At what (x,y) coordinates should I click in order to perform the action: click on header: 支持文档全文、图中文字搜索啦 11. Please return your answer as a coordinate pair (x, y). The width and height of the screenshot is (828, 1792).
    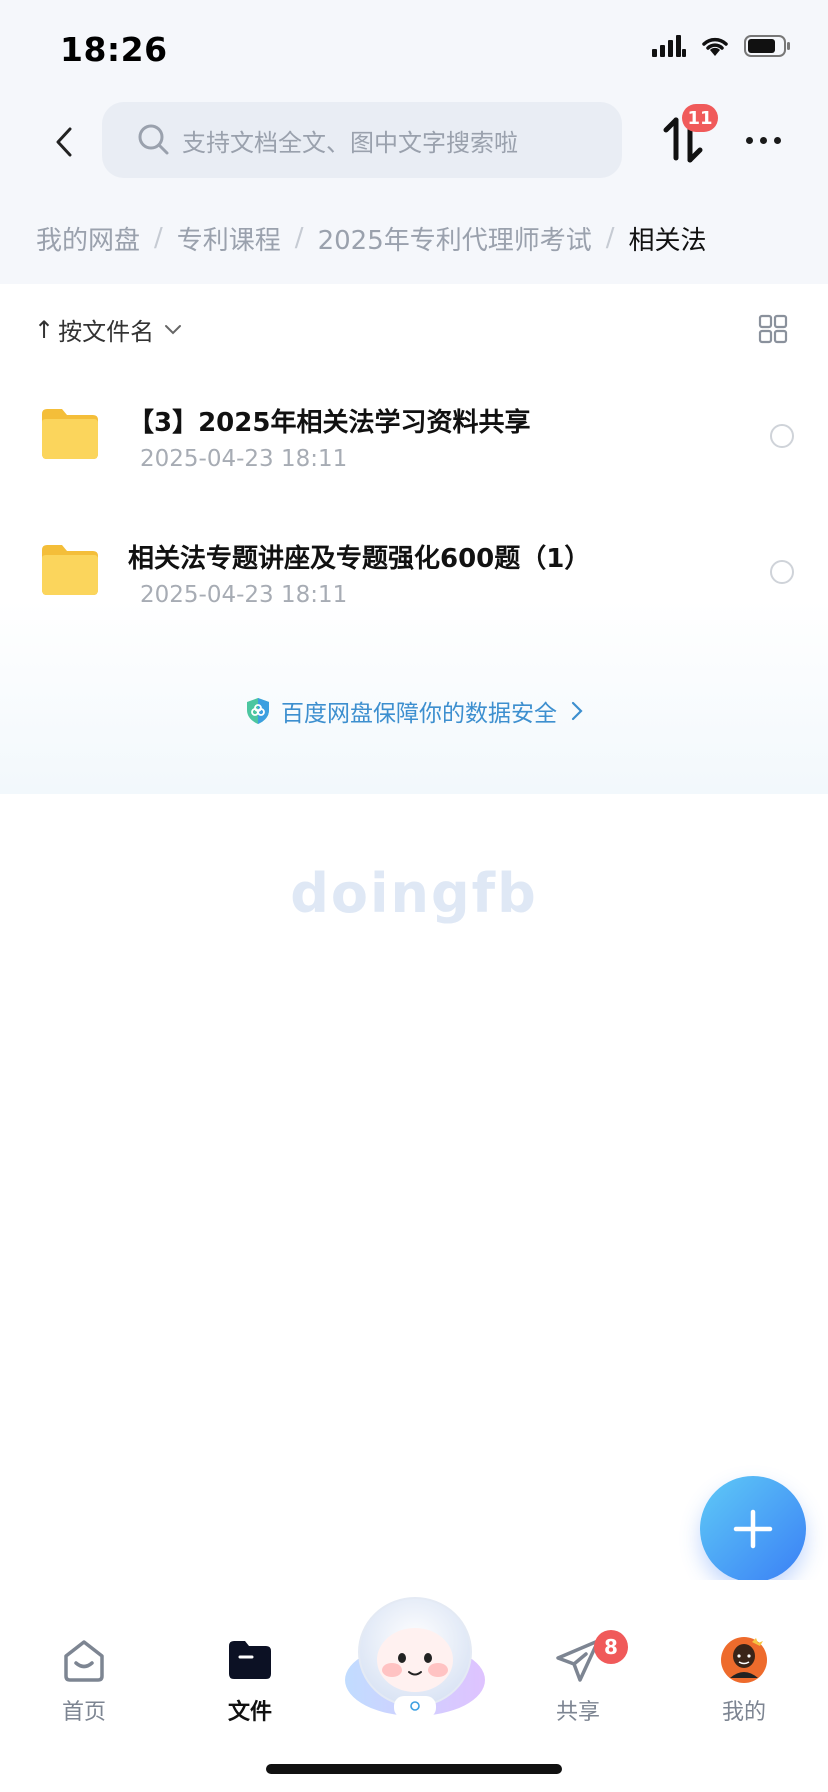
    Looking at the image, I should click on (414, 144).